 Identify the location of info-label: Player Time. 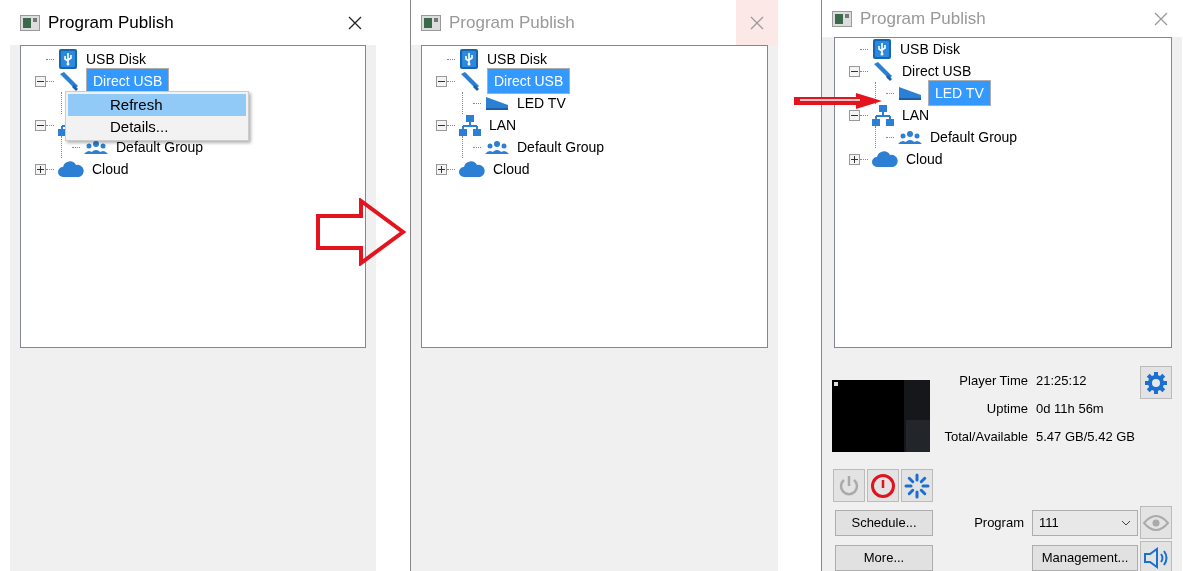
(993, 380).